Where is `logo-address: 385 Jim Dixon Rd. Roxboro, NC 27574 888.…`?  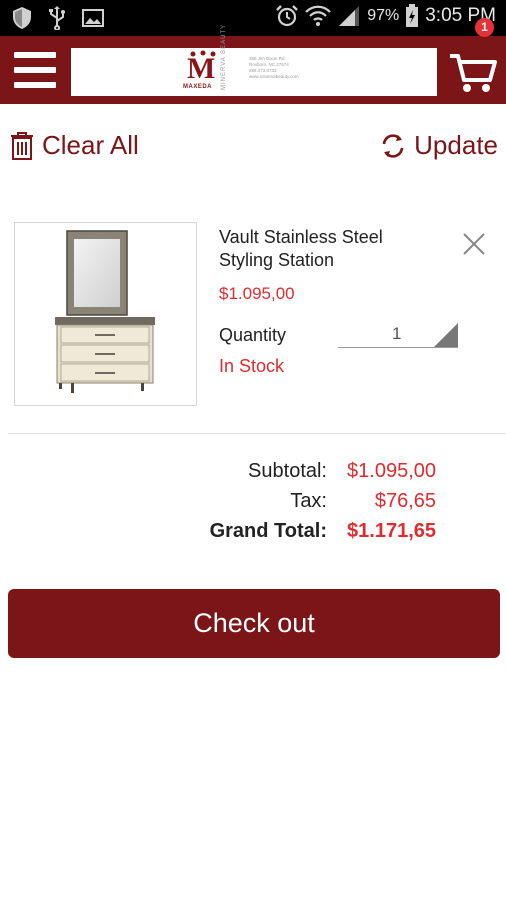 logo-address: 385 Jim Dixon Rd. Roxboro, NC 27574 888.… is located at coordinates (274, 67).